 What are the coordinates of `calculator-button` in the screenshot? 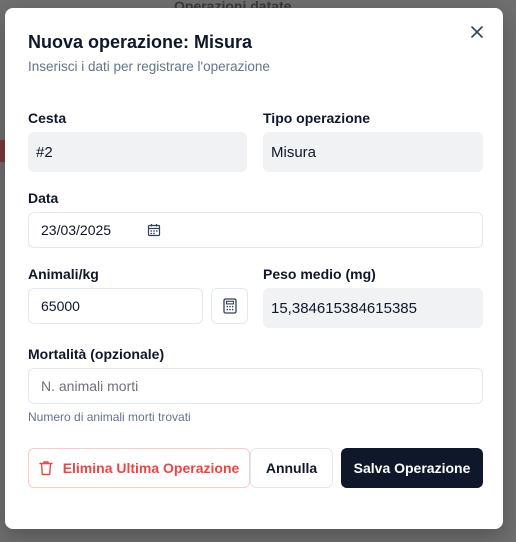 It's located at (229, 306).